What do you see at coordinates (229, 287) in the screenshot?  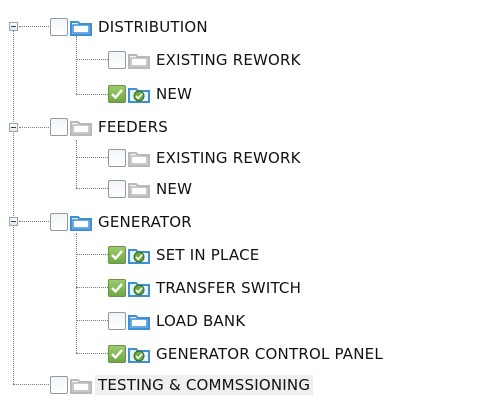 I see `node-label: TRANSFER SWITCH` at bounding box center [229, 287].